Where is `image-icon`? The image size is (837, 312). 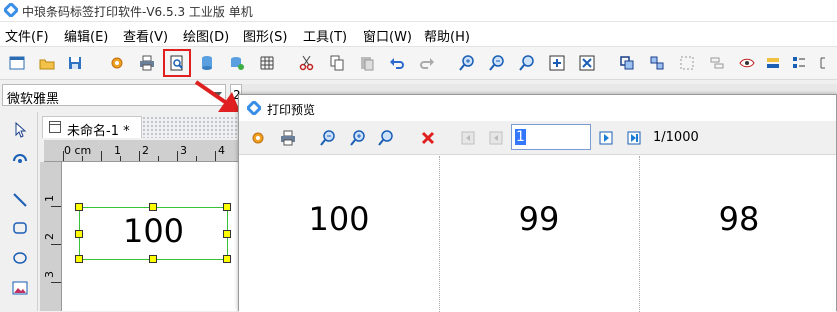 image-icon is located at coordinates (20, 288).